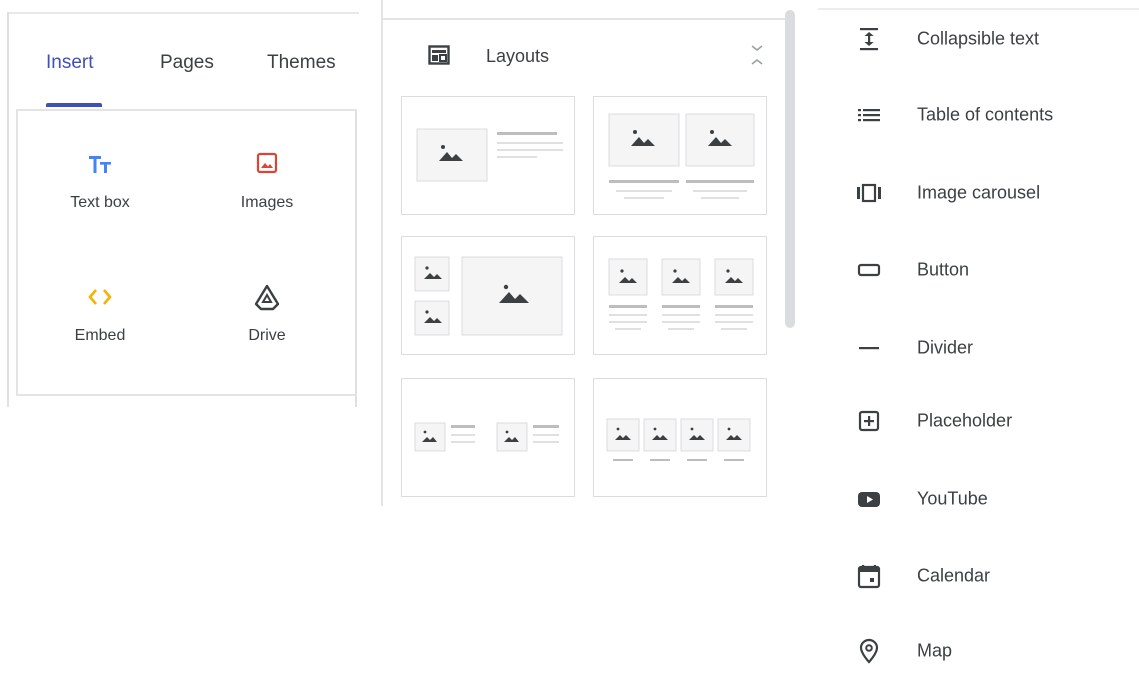  I want to click on block-placeholder: Placeholder, so click(978, 421).